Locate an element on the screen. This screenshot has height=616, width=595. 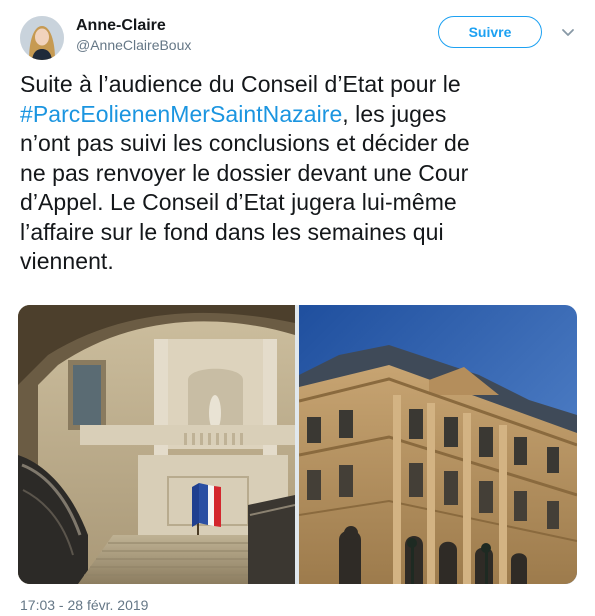
avatar is located at coordinates (42, 38).